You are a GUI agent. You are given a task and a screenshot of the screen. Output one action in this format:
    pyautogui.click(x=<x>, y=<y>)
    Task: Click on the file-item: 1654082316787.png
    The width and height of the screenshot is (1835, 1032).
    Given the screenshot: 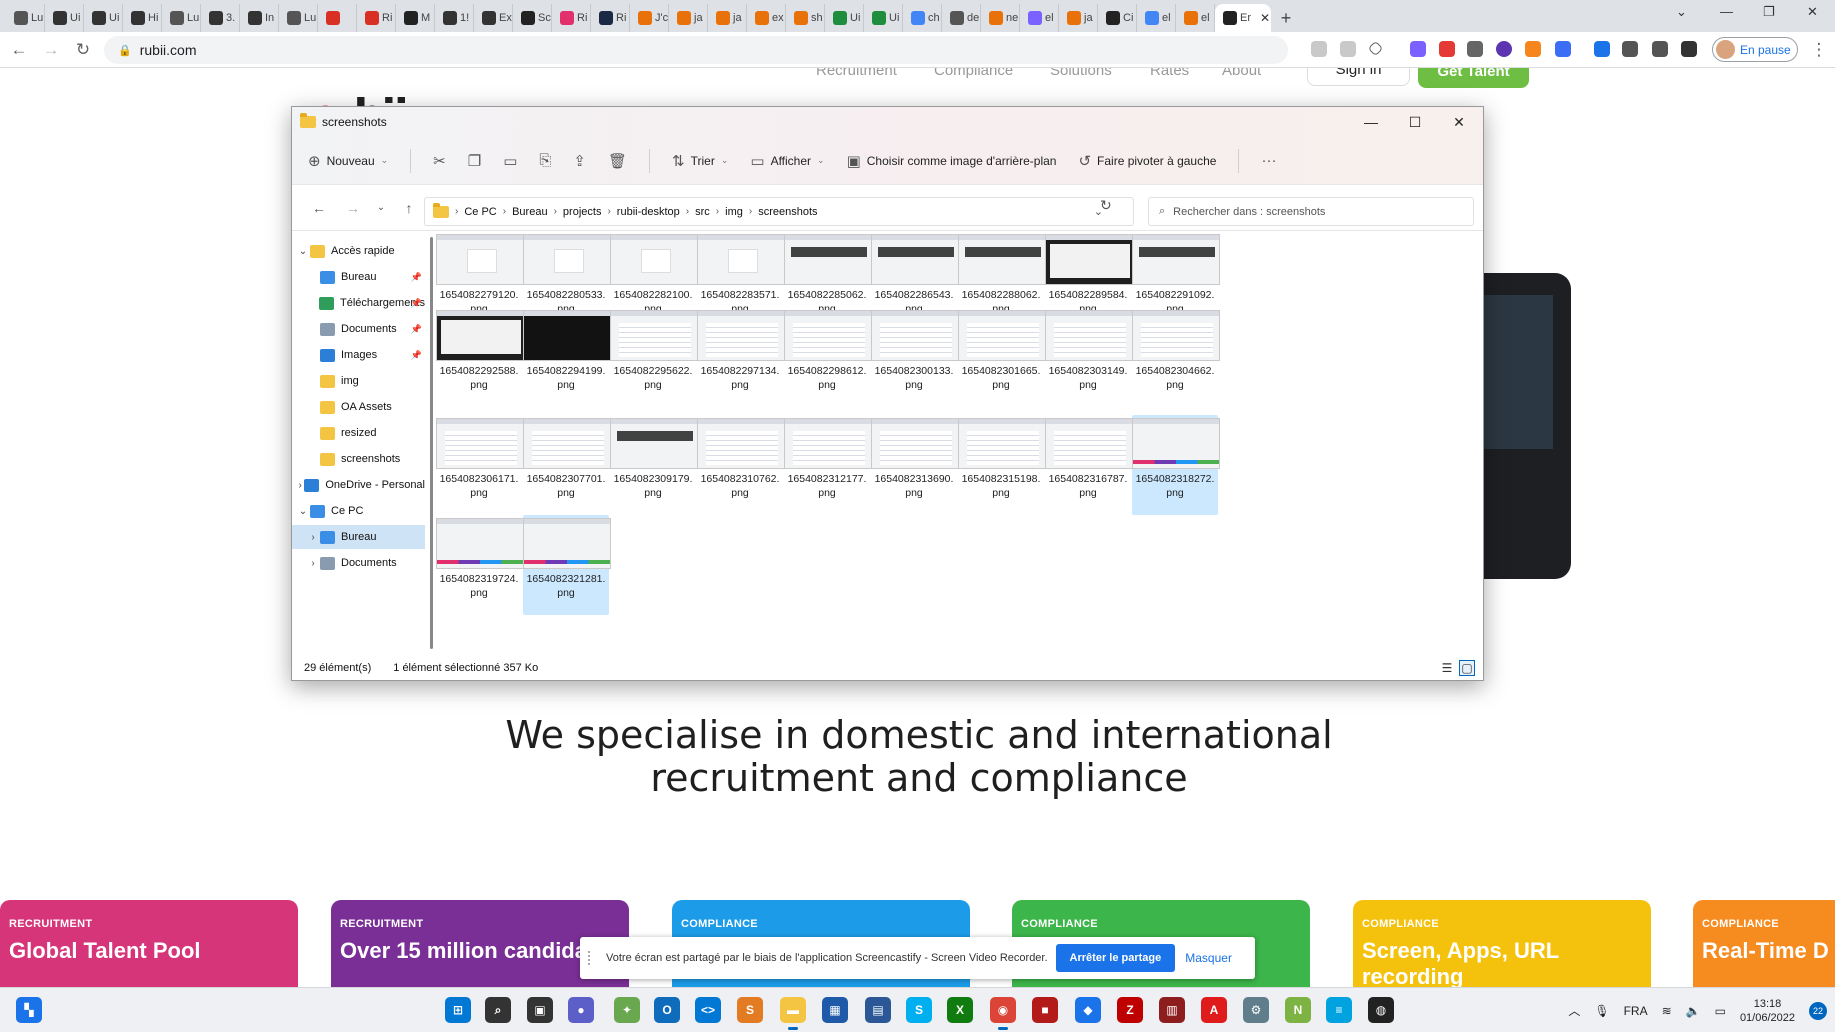 What is the action you would take?
    pyautogui.click(x=1089, y=465)
    